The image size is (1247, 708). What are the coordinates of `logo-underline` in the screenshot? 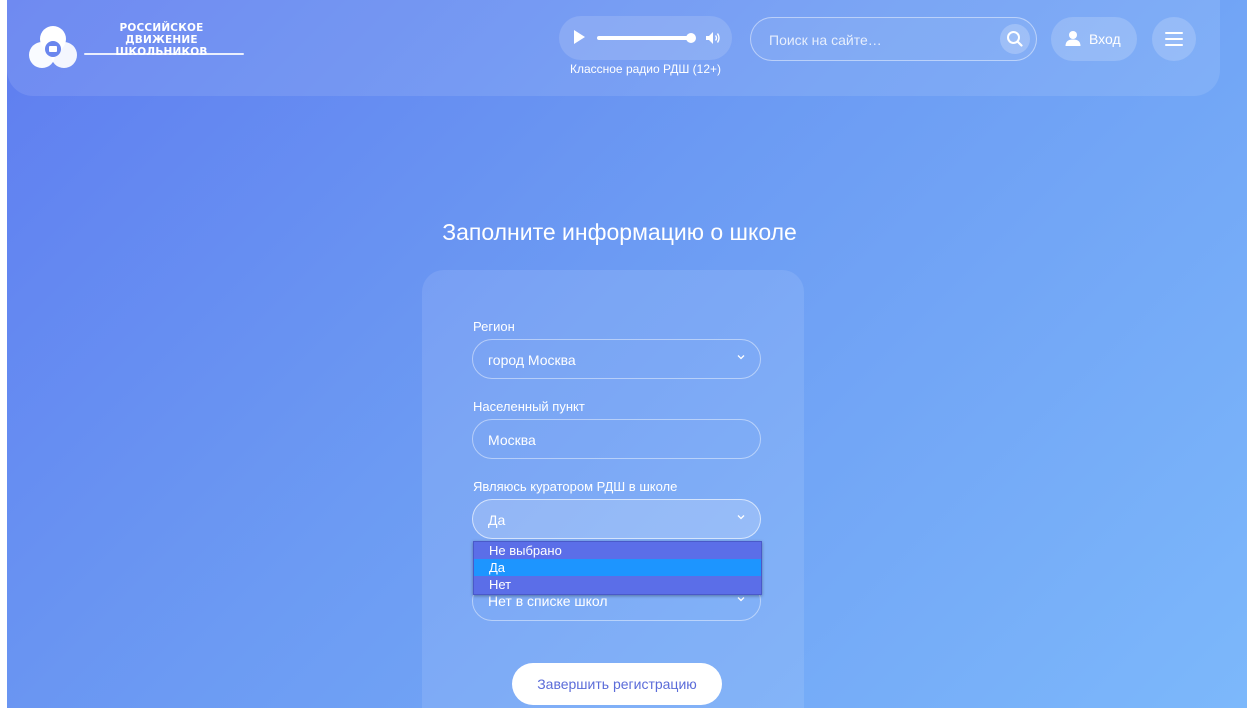 It's located at (164, 54).